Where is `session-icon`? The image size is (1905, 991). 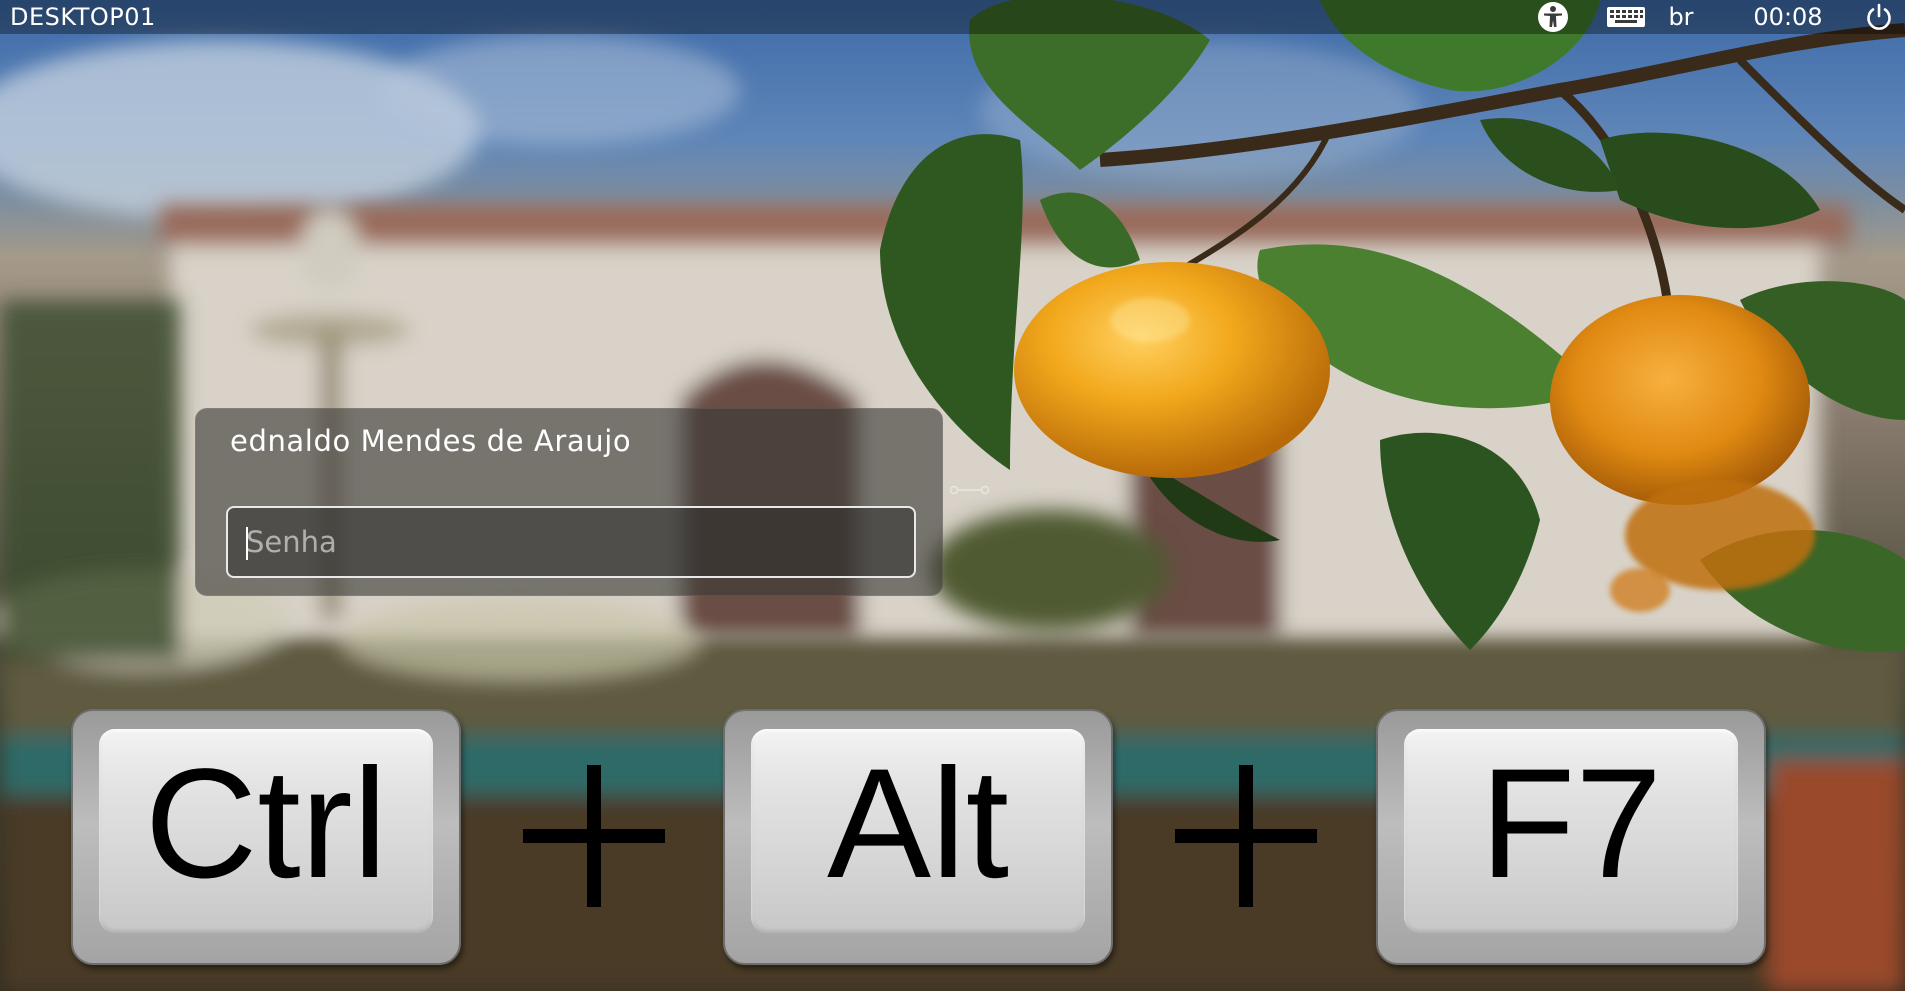
session-icon is located at coordinates (970, 490).